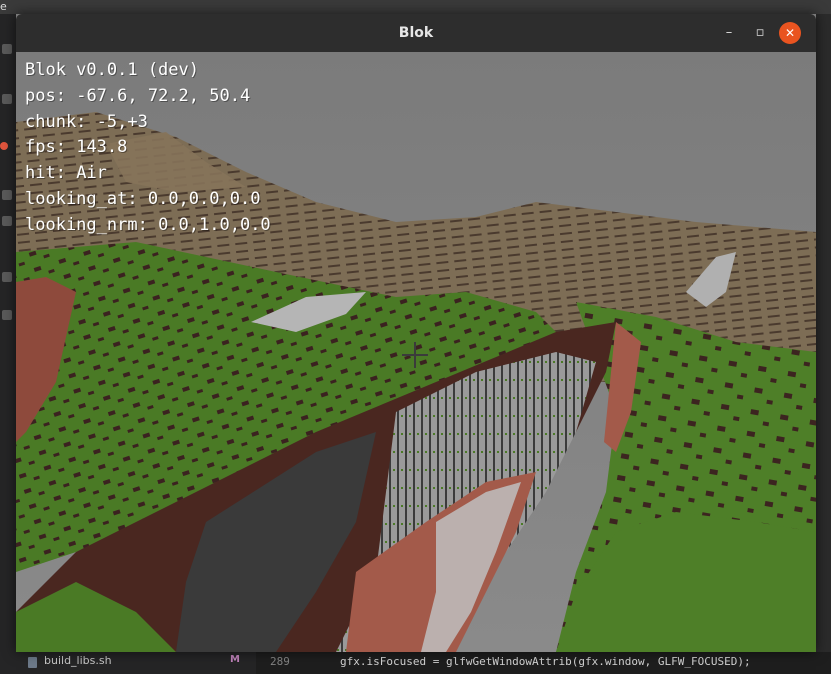 This screenshot has width=831, height=674. I want to click on window-title: Blok, so click(416, 33).